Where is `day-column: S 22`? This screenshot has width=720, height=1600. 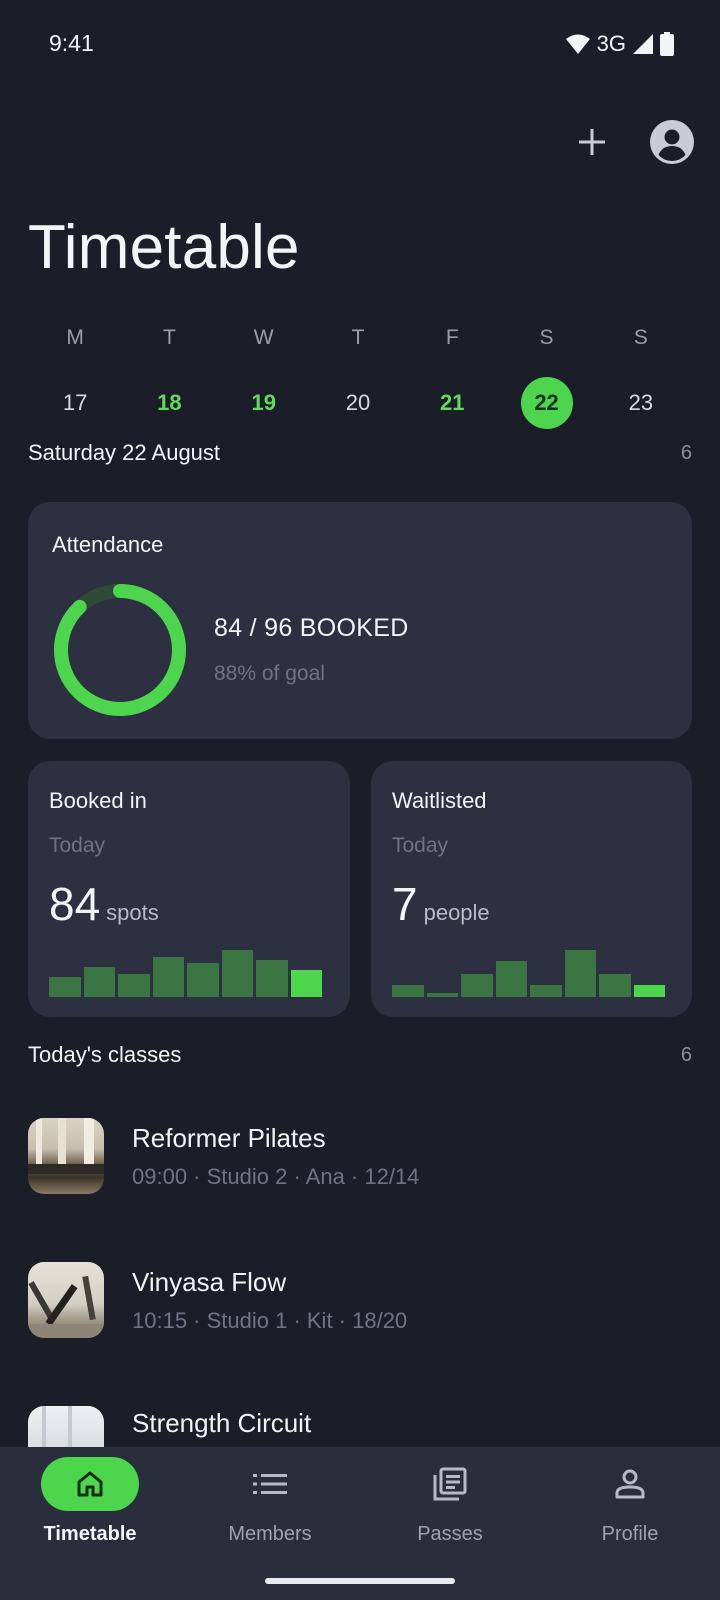
day-column: S 22 is located at coordinates (546, 377).